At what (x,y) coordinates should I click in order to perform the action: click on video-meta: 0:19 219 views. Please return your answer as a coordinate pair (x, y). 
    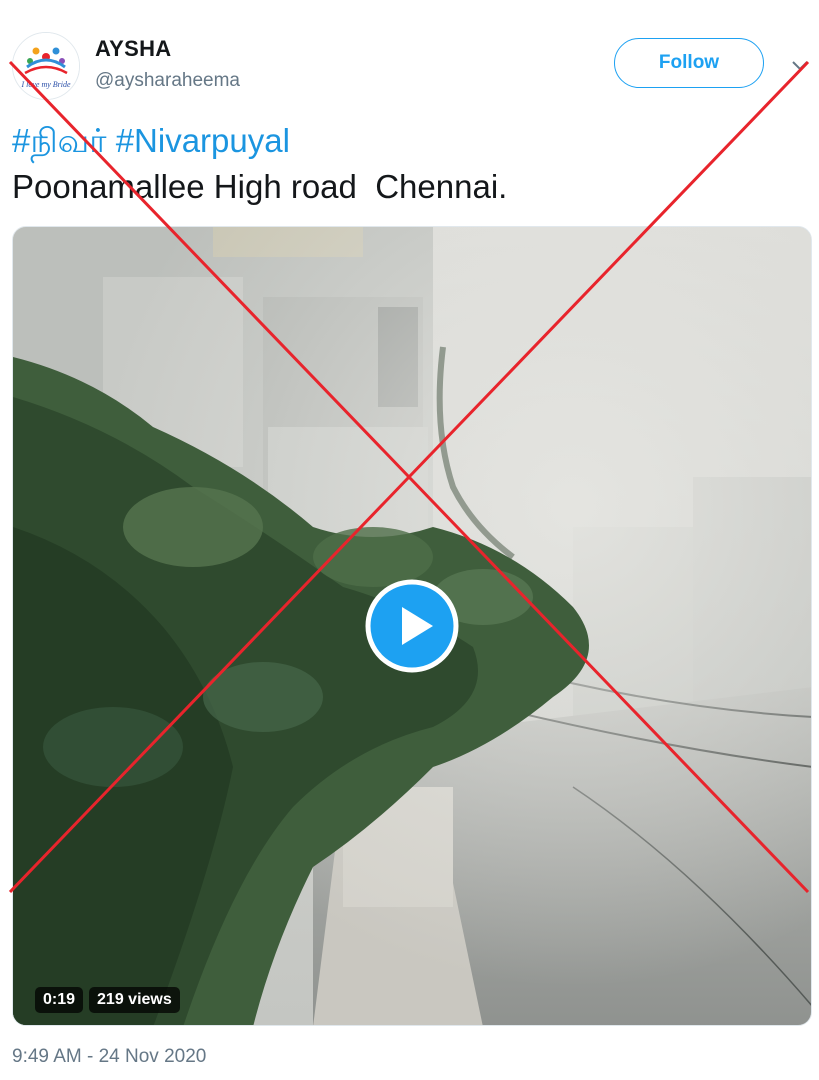
    Looking at the image, I should click on (107, 1000).